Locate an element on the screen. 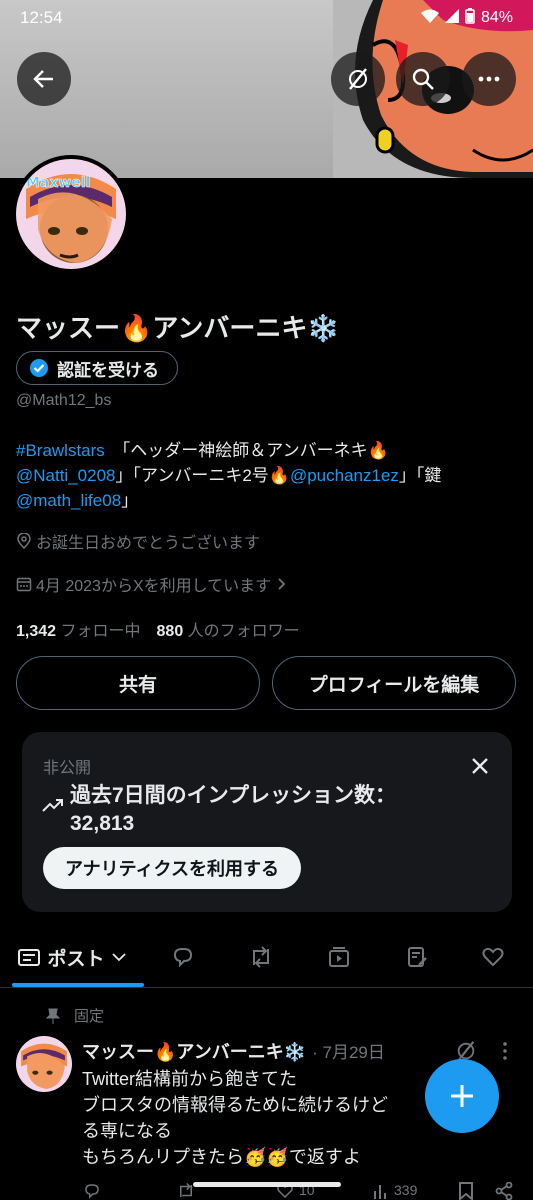 The width and height of the screenshot is (533, 1200). use-analytics-button: アナリティクスを利用する is located at coordinates (172, 868).